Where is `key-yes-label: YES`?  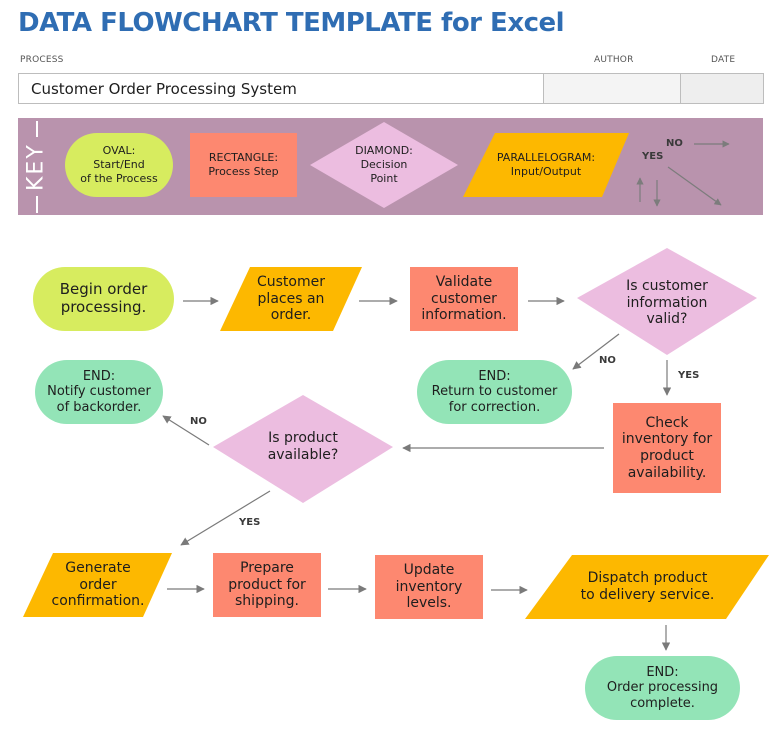
key-yes-label: YES is located at coordinates (653, 156).